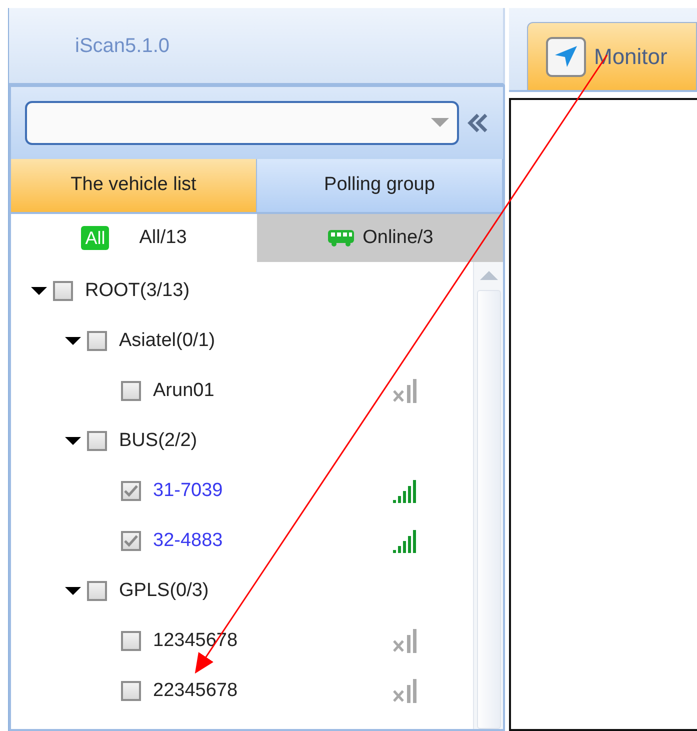  What do you see at coordinates (122, 46) in the screenshot?
I see `app-title: iScan5.1.0` at bounding box center [122, 46].